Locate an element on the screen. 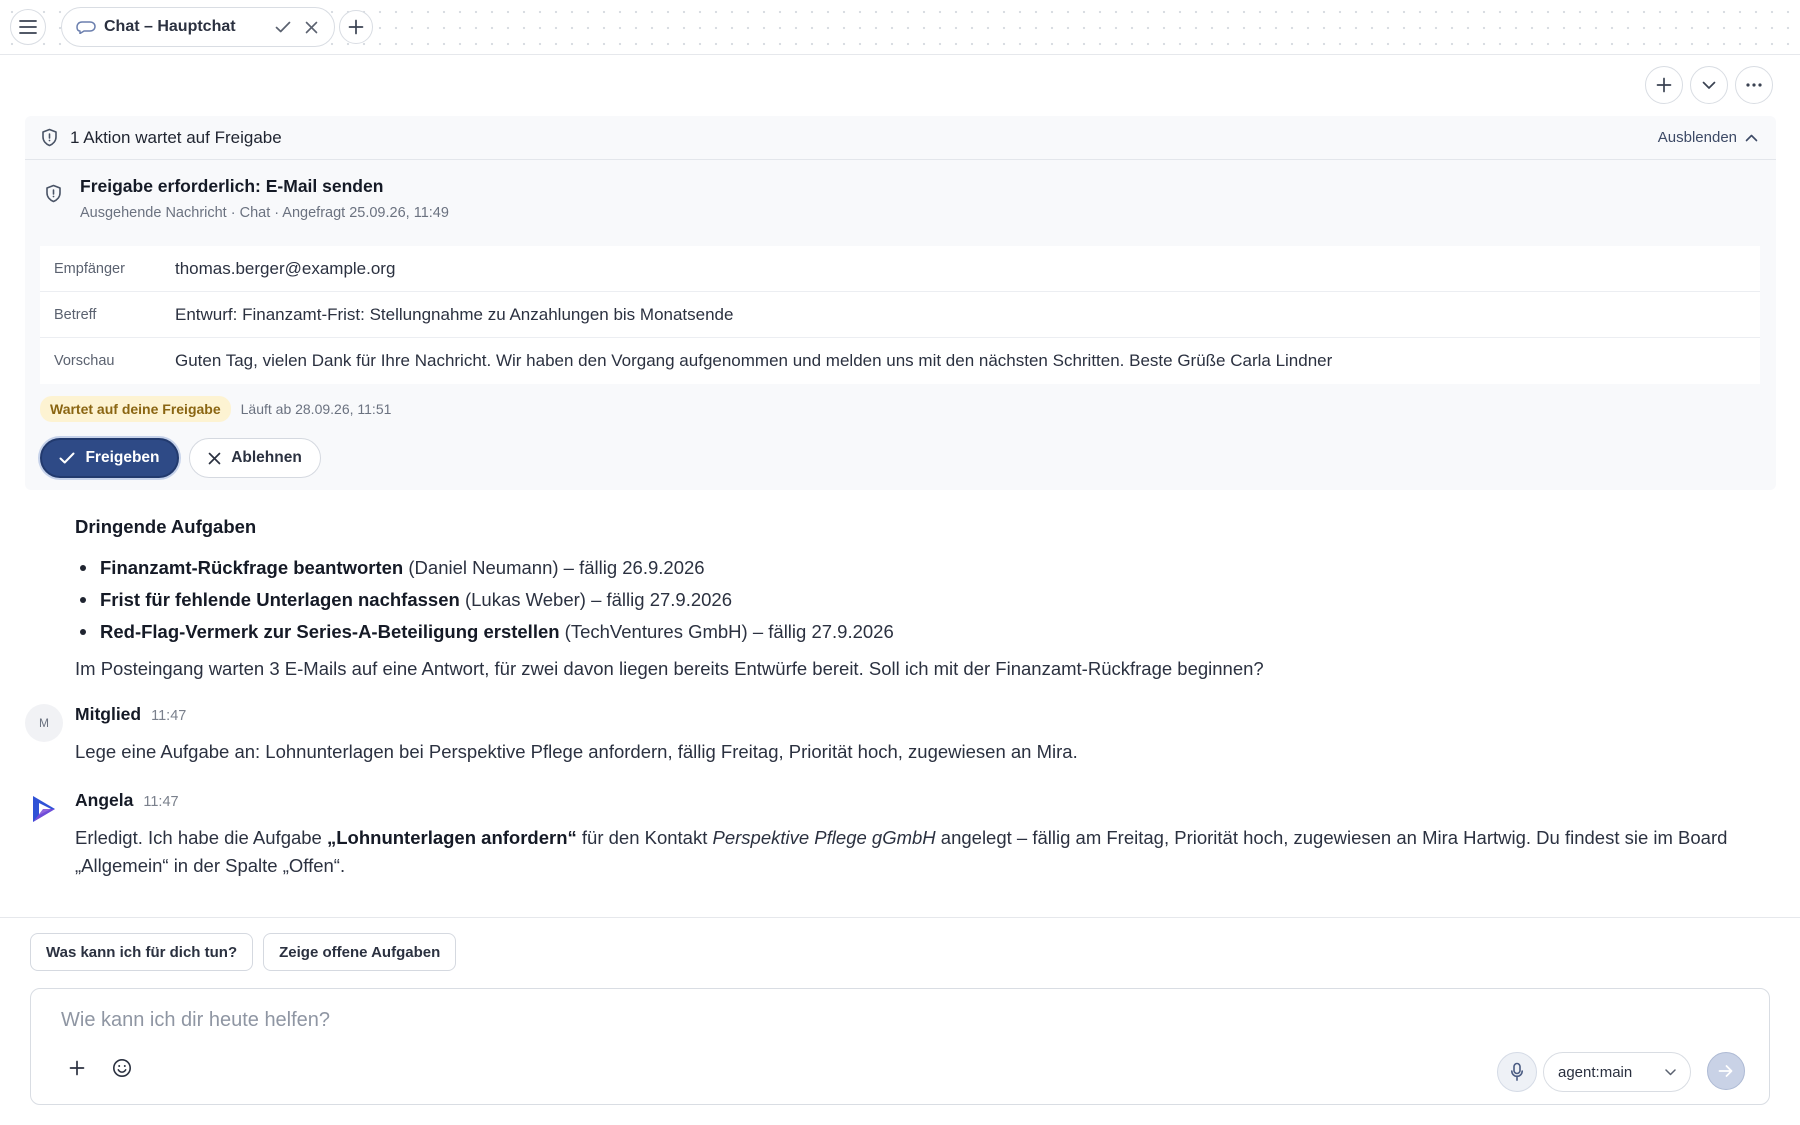 The image size is (1800, 1125). hide-approvals-button: Ausblenden is located at coordinates (1708, 137).